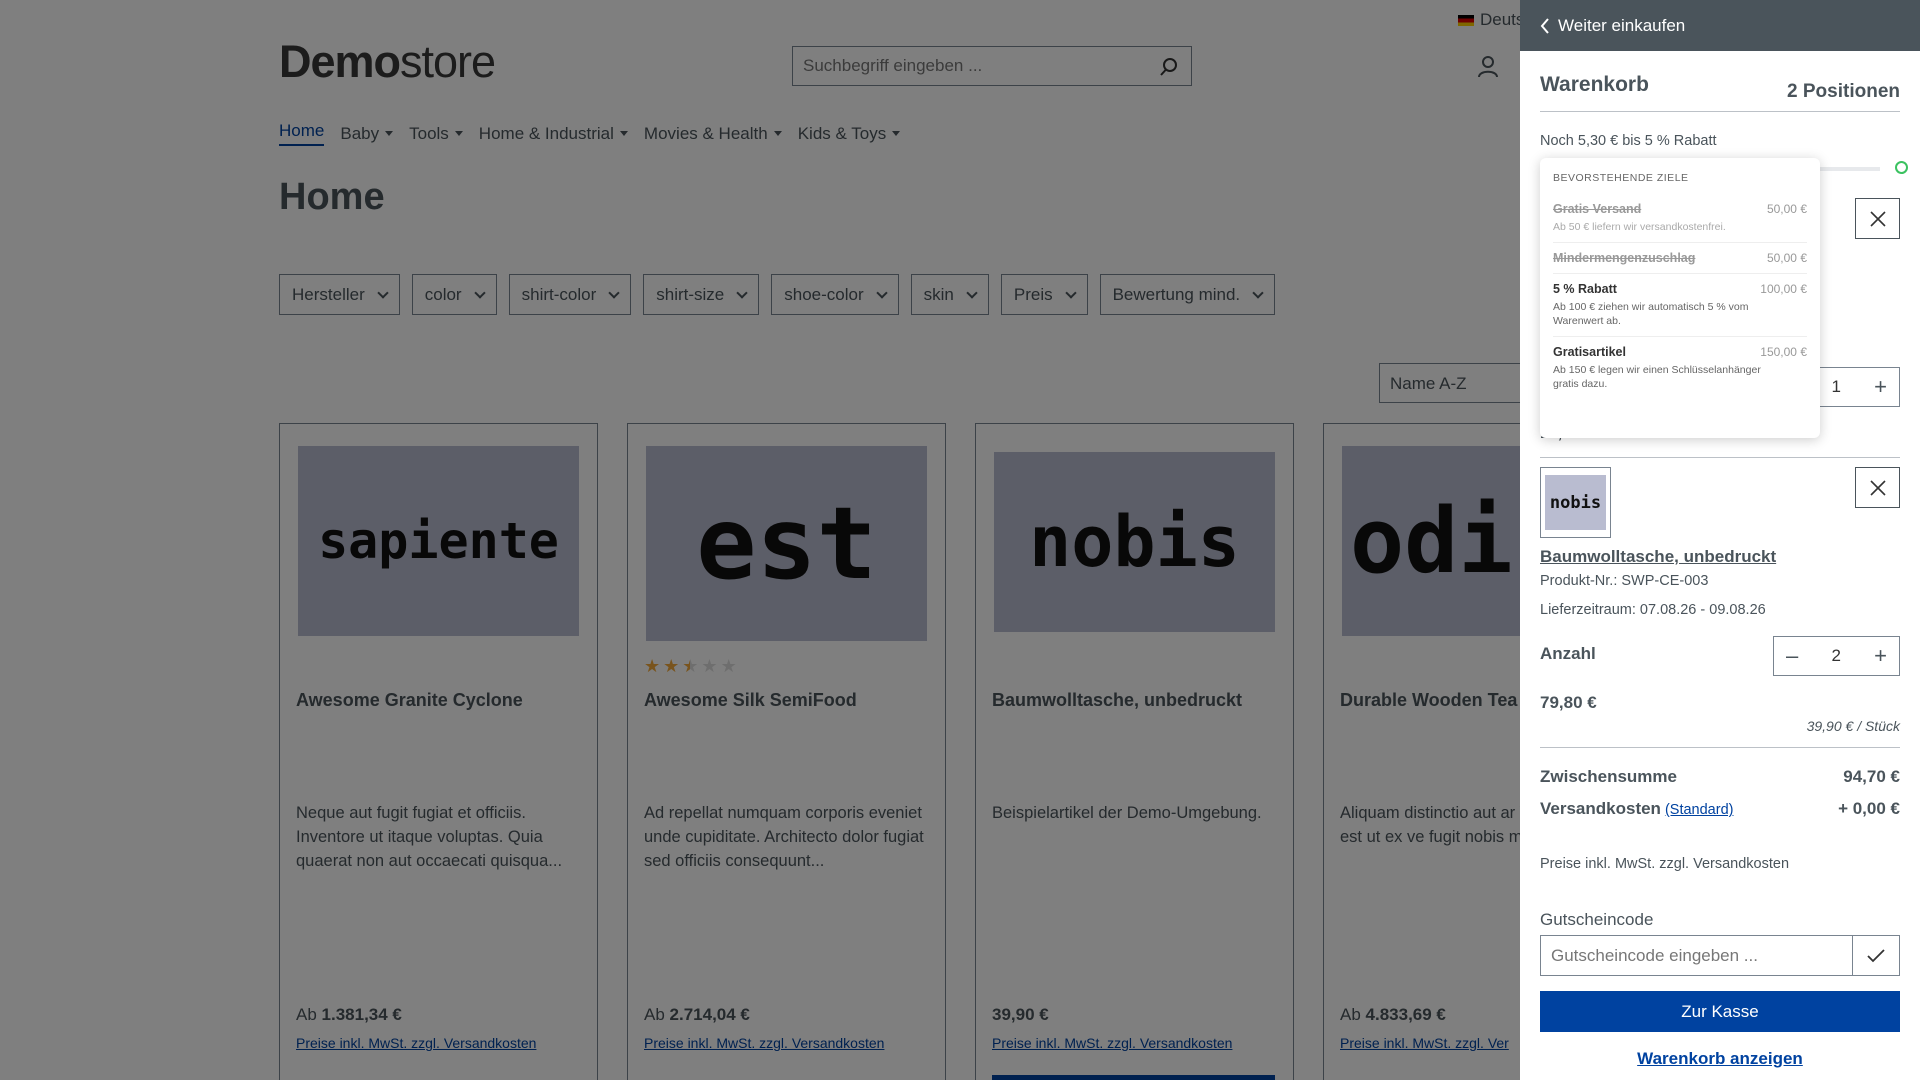  I want to click on voucher-submit-button, so click(1875, 955).